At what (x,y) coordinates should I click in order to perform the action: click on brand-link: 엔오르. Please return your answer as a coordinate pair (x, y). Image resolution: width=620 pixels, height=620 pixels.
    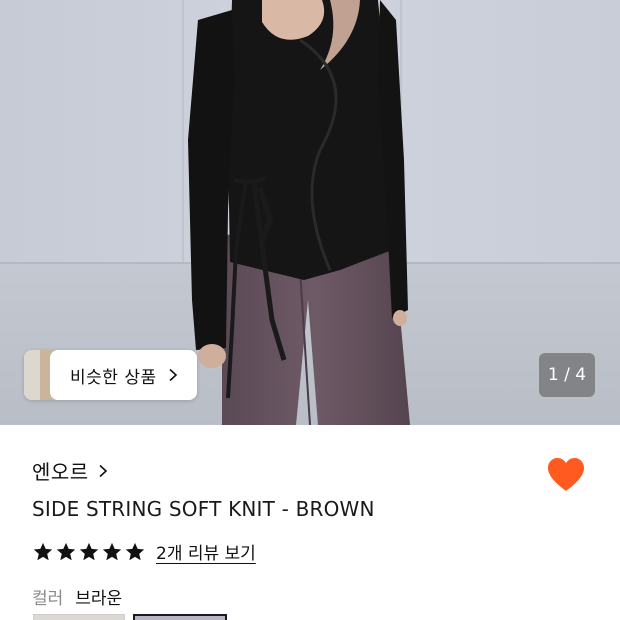
    Looking at the image, I should click on (70, 470).